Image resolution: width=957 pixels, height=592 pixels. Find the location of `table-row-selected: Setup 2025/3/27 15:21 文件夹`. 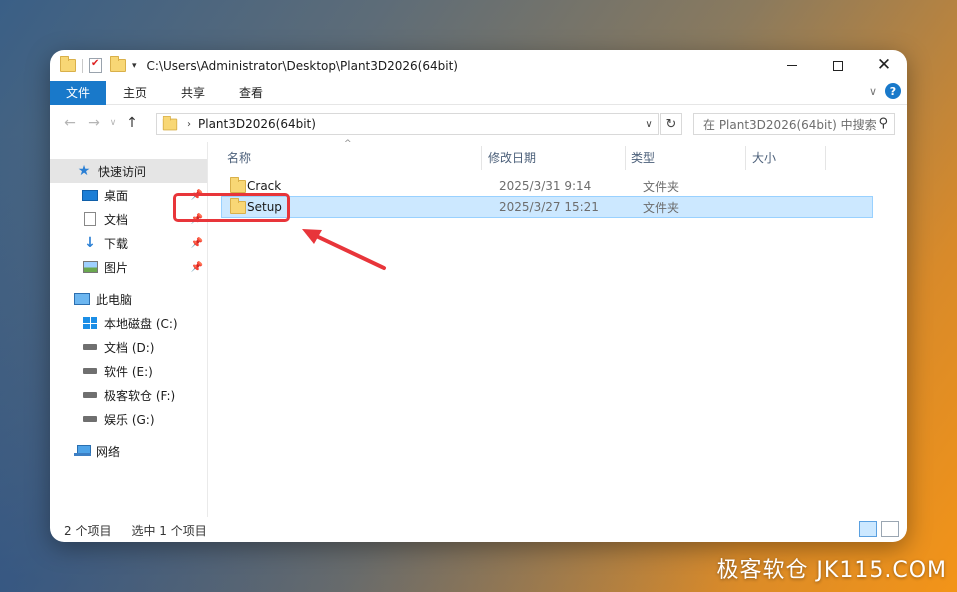

table-row-selected: Setup 2025/3/27 15:21 文件夹 is located at coordinates (547, 207).